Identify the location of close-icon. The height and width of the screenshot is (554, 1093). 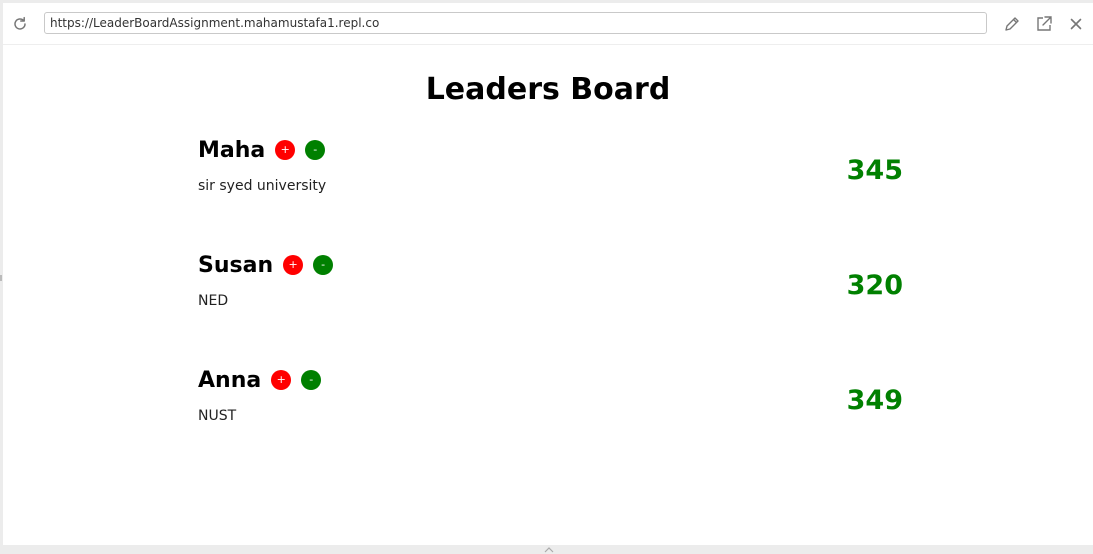
(1076, 24).